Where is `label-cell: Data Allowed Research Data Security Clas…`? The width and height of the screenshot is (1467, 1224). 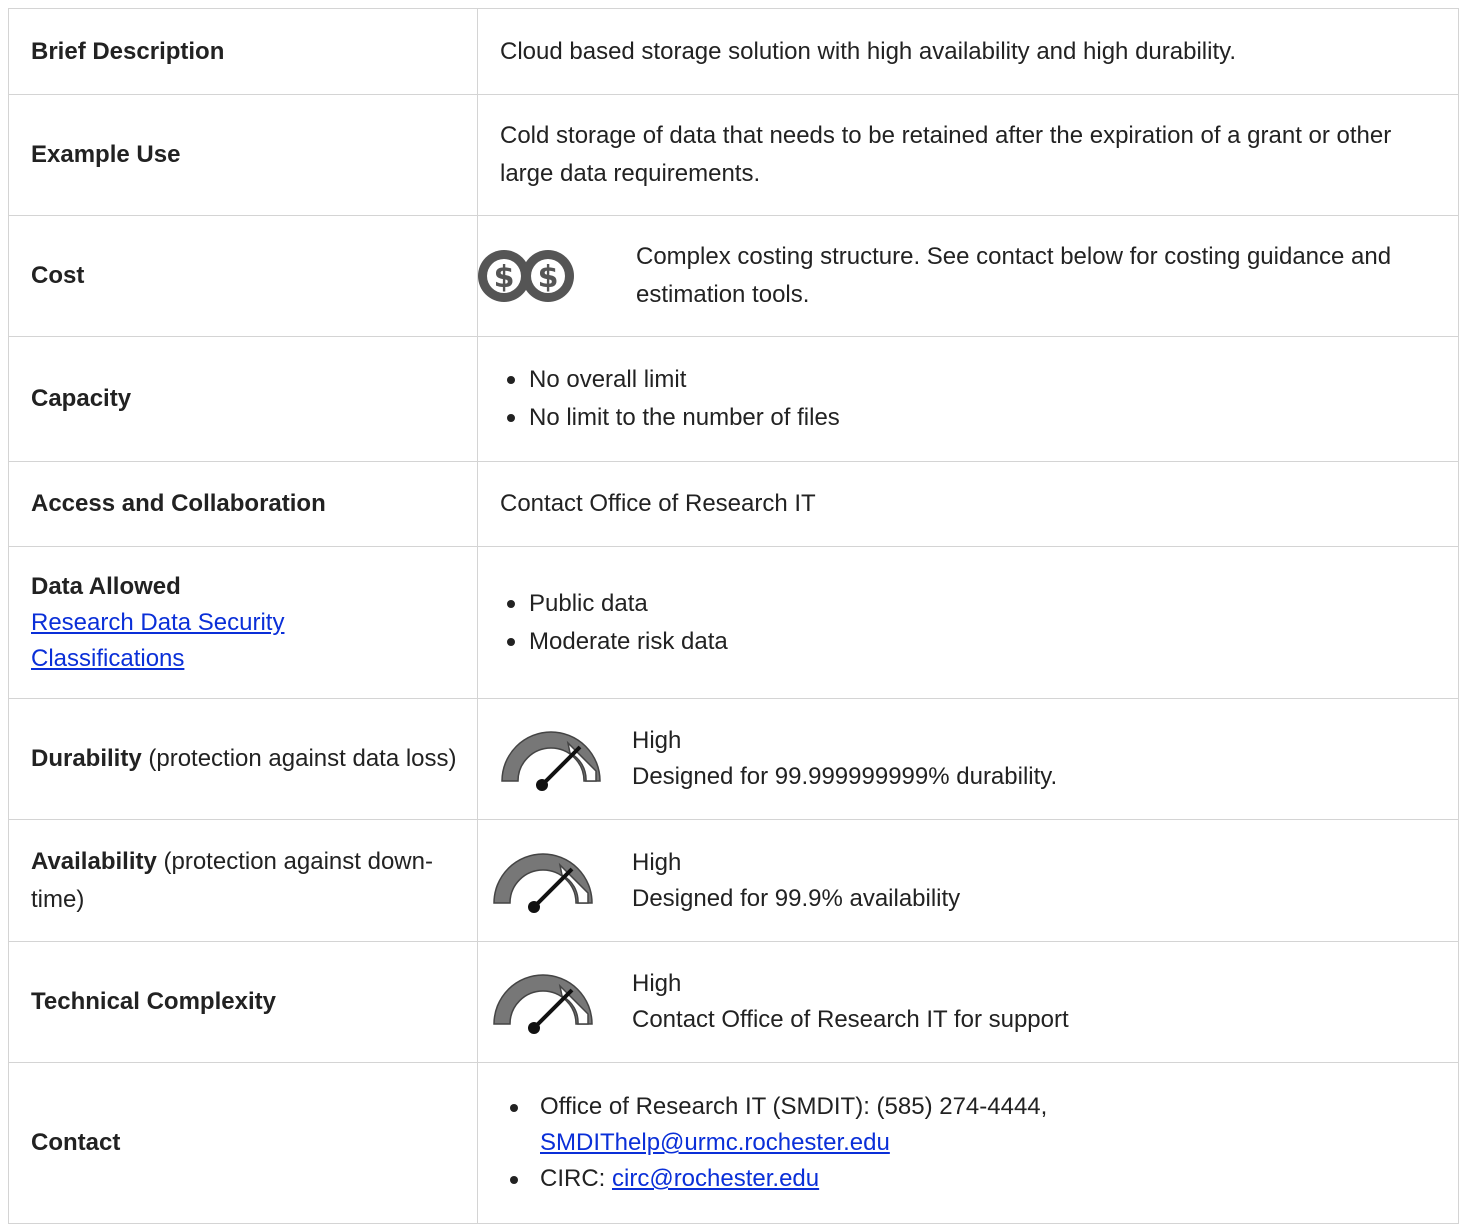 label-cell: Data Allowed Research Data Security Clas… is located at coordinates (243, 622).